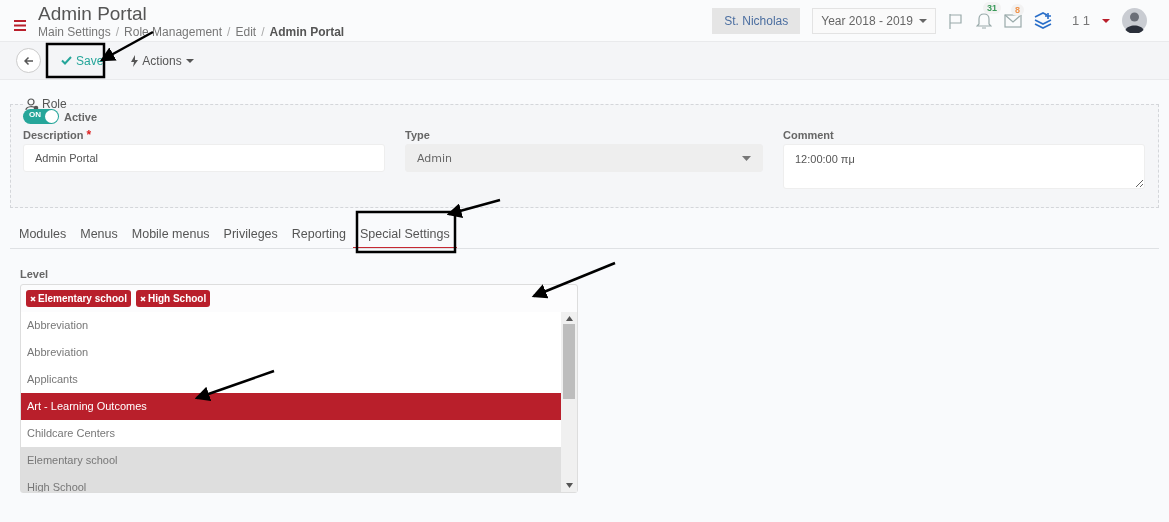 The height and width of the screenshot is (522, 1169). What do you see at coordinates (35, 274) in the screenshot?
I see `field-label: Level` at bounding box center [35, 274].